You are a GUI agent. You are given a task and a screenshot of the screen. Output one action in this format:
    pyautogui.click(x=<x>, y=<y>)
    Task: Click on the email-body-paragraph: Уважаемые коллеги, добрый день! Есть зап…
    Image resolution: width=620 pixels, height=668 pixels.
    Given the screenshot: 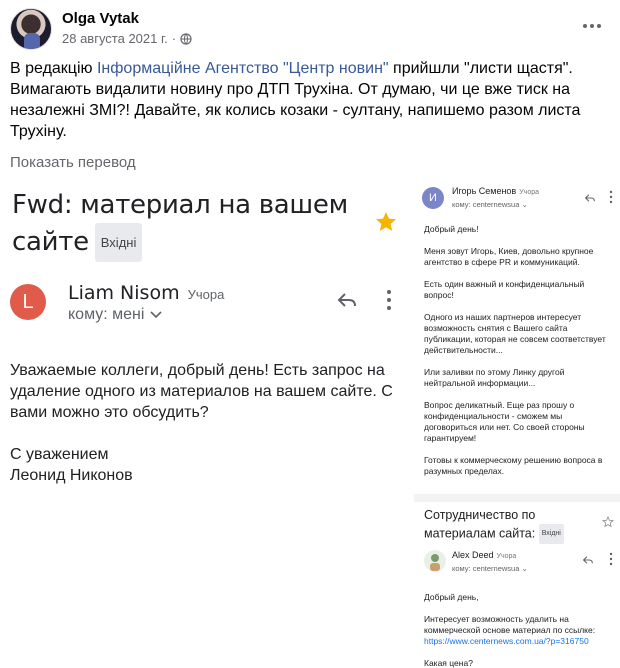 What is the action you would take?
    pyautogui.click(x=201, y=391)
    